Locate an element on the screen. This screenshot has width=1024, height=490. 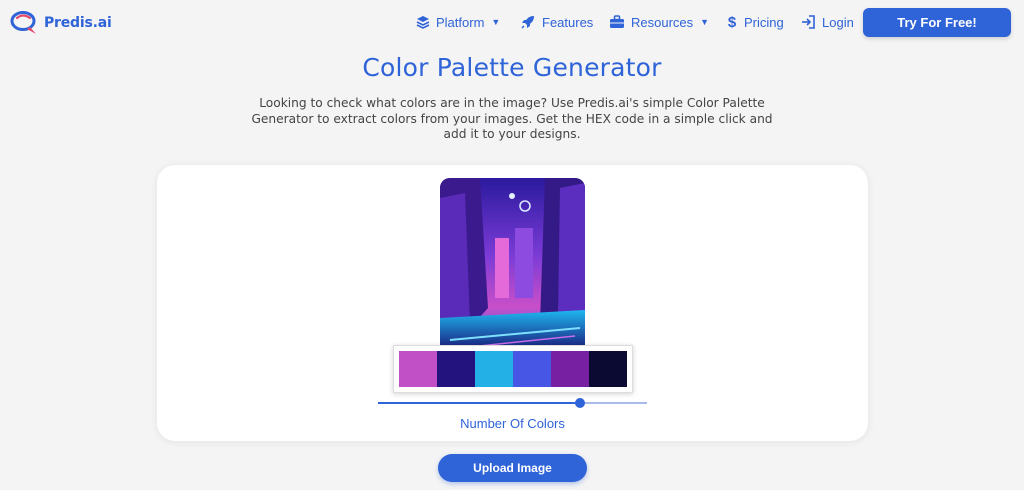
number-of-colors-slider is located at coordinates (512, 403).